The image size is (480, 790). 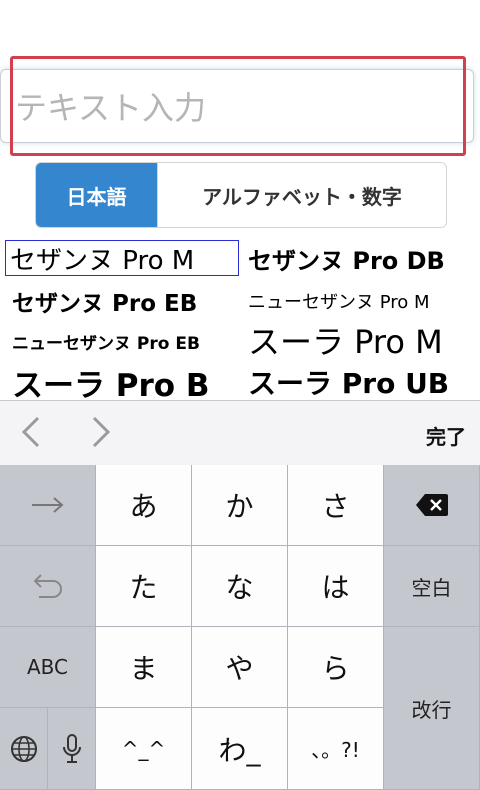 I want to click on backspace-icon, so click(x=431, y=505).